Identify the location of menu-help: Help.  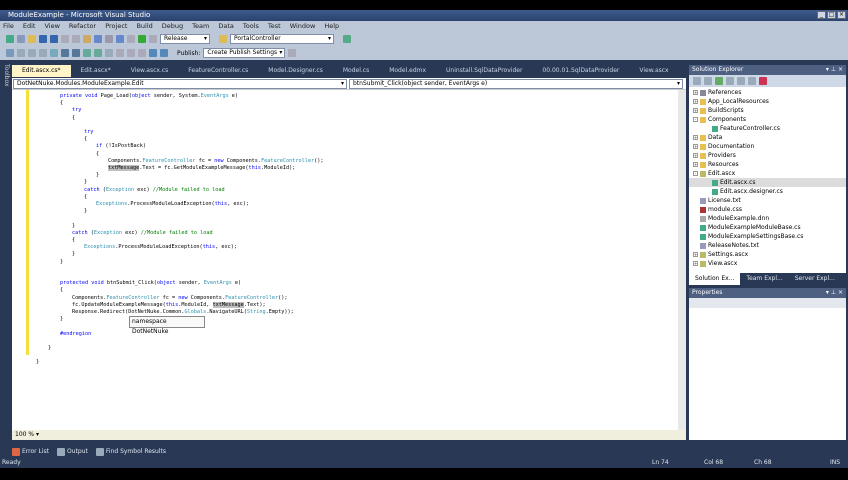
(331, 26).